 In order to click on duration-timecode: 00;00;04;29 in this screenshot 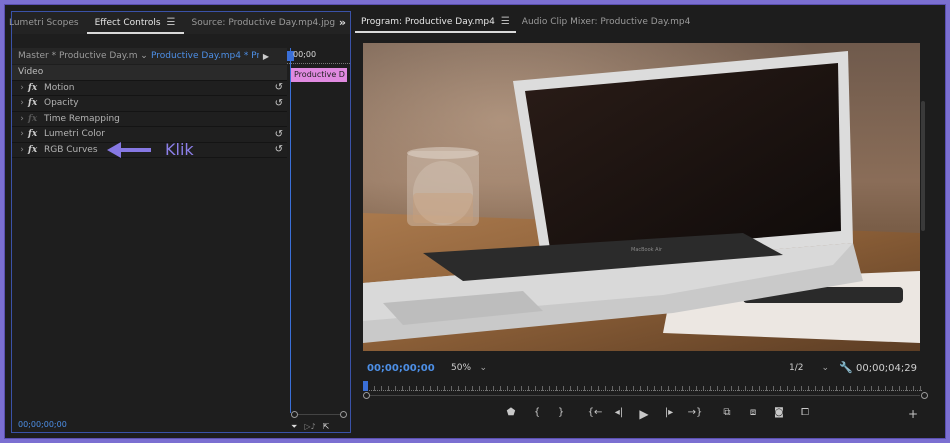, I will do `click(886, 368)`.